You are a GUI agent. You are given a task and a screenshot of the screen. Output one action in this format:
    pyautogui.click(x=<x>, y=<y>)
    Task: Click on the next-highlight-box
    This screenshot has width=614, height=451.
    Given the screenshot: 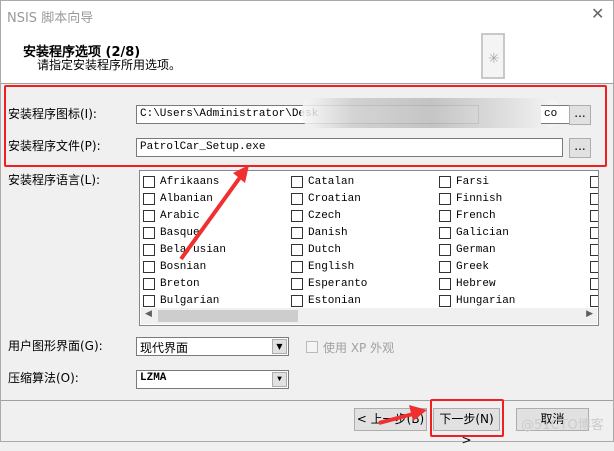 What is the action you would take?
    pyautogui.click(x=467, y=418)
    